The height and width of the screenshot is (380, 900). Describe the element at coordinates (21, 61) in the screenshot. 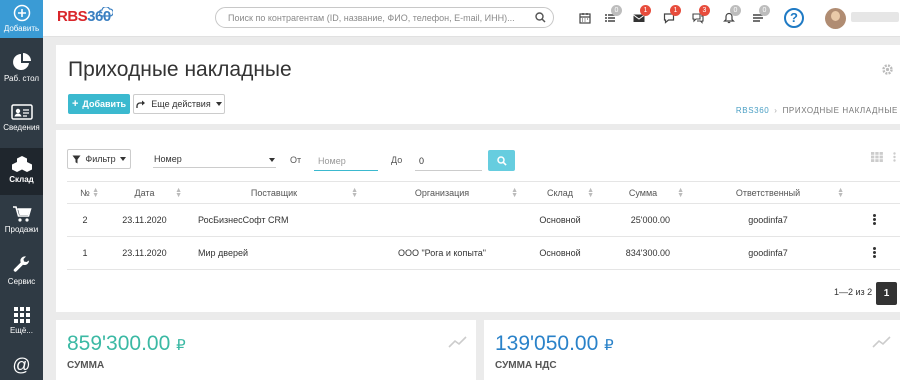

I see `pie-chart-icon` at that location.